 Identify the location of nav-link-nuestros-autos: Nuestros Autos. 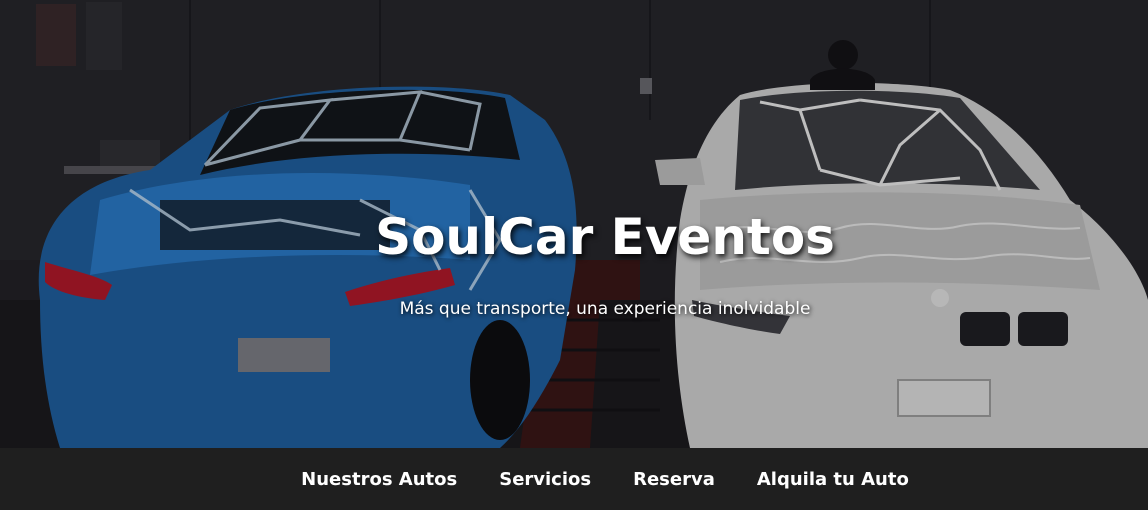
(379, 479).